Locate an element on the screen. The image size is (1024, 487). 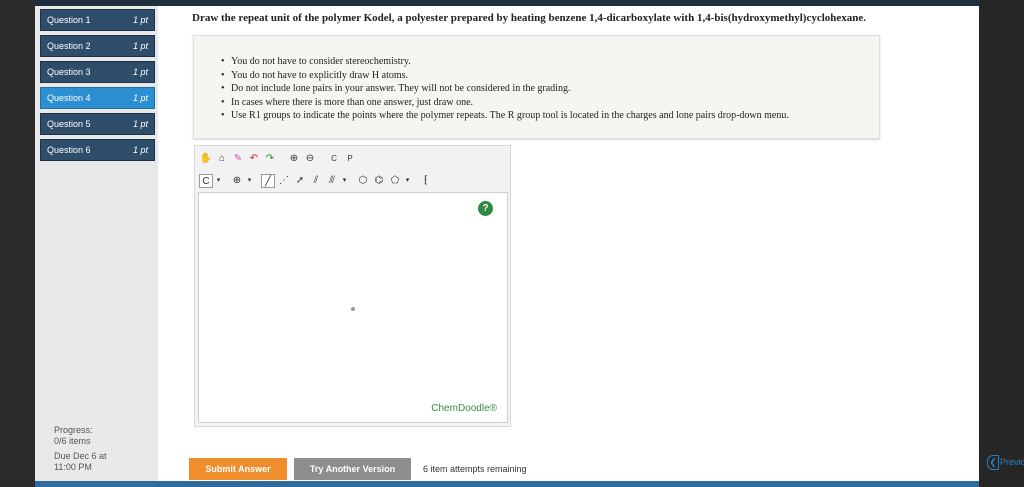
question-item-1: Question 1 1 pt is located at coordinates (97, 20).